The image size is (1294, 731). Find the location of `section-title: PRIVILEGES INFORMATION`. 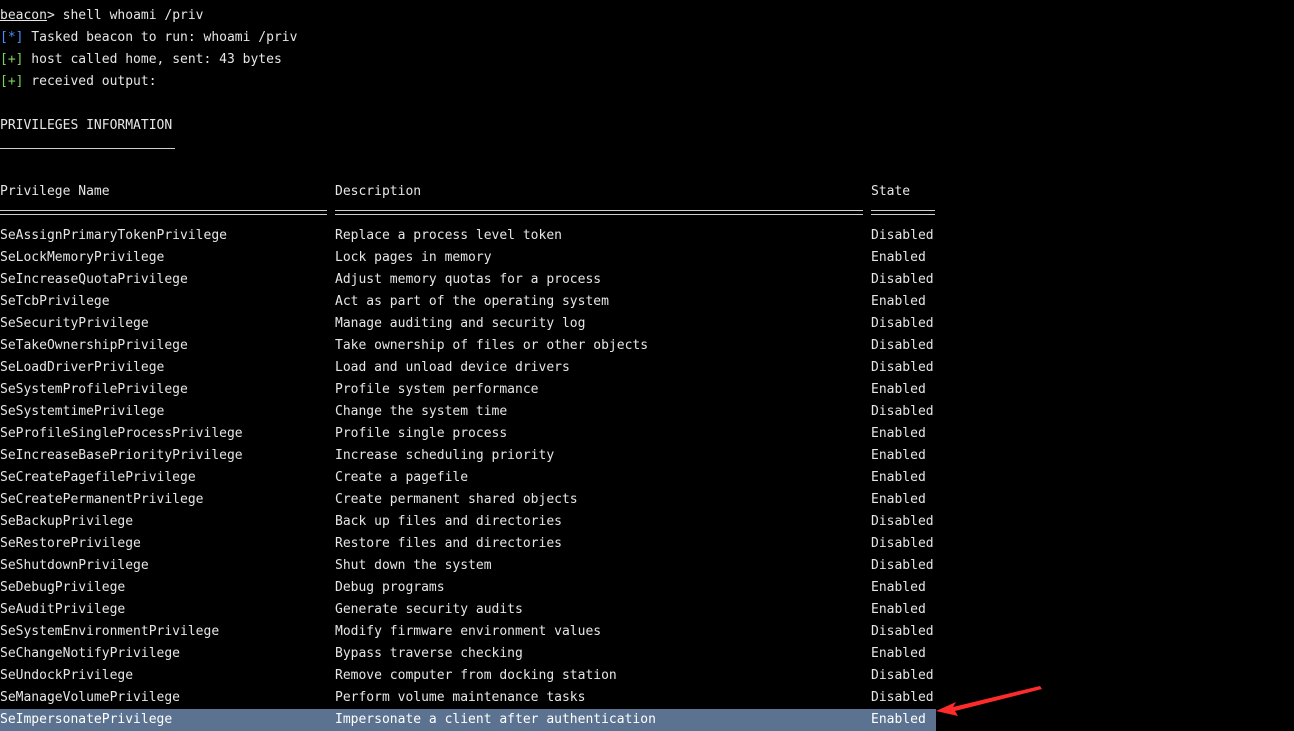

section-title: PRIVILEGES INFORMATION is located at coordinates (86, 125).